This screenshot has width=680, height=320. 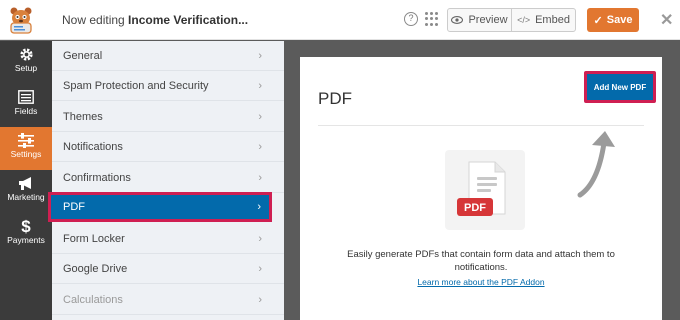 What do you see at coordinates (552, 20) in the screenshot?
I see `embed-label: Embed` at bounding box center [552, 20].